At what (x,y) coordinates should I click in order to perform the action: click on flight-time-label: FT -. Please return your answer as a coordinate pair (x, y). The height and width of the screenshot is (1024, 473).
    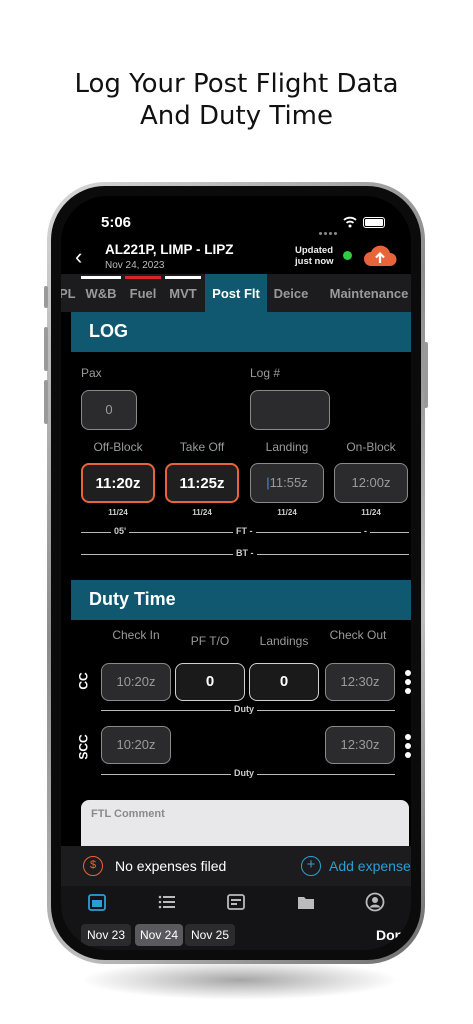
    Looking at the image, I should click on (244, 531).